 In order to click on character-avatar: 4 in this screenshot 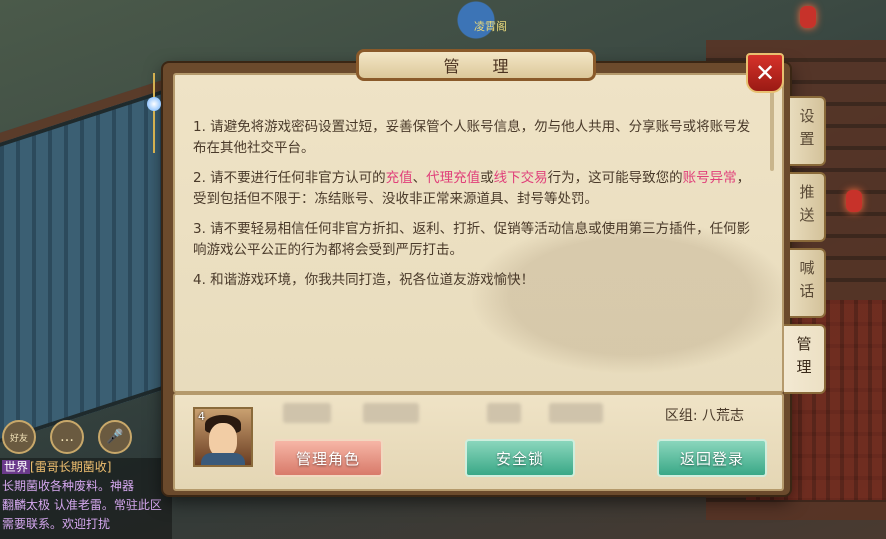, I will do `click(223, 437)`.